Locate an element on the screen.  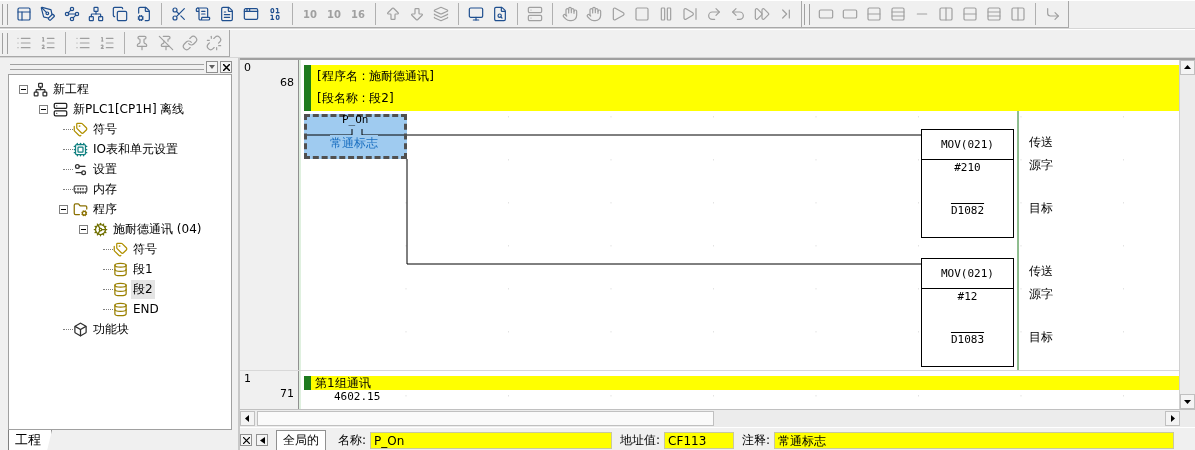
comment-text: [程序名 : 施耐德通讯] is located at coordinates (376, 76).